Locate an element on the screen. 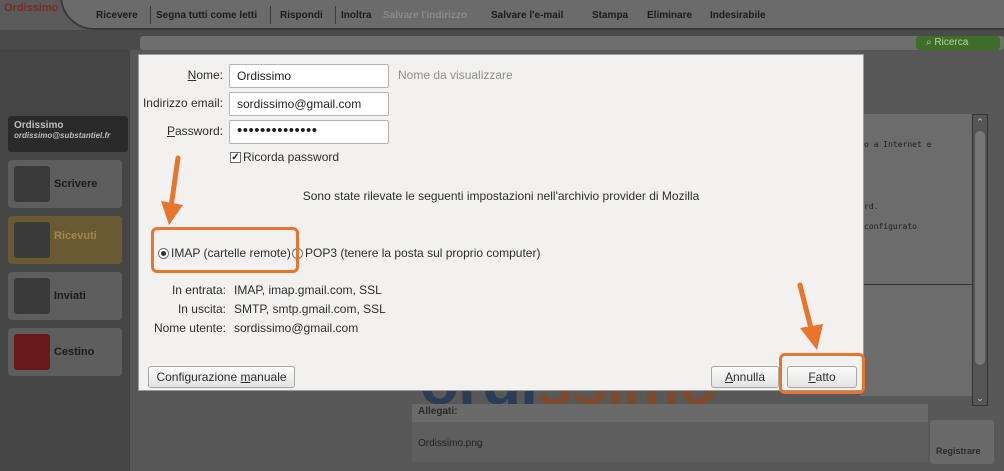 Image resolution: width=1004 pixels, height=471 pixels. remember-password-checkbox: ✓ Ricorda password is located at coordinates (284, 157).